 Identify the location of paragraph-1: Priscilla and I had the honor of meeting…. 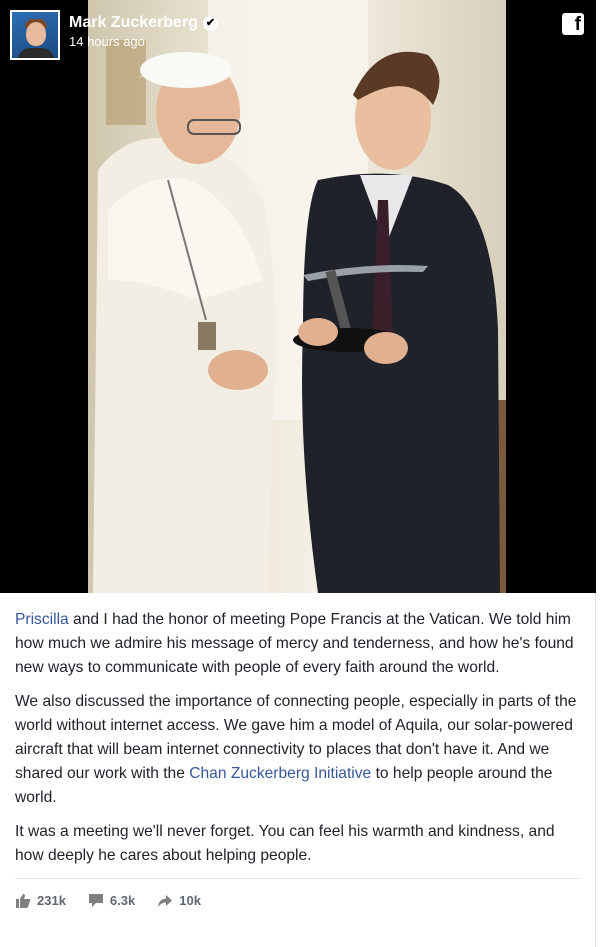
(297, 644).